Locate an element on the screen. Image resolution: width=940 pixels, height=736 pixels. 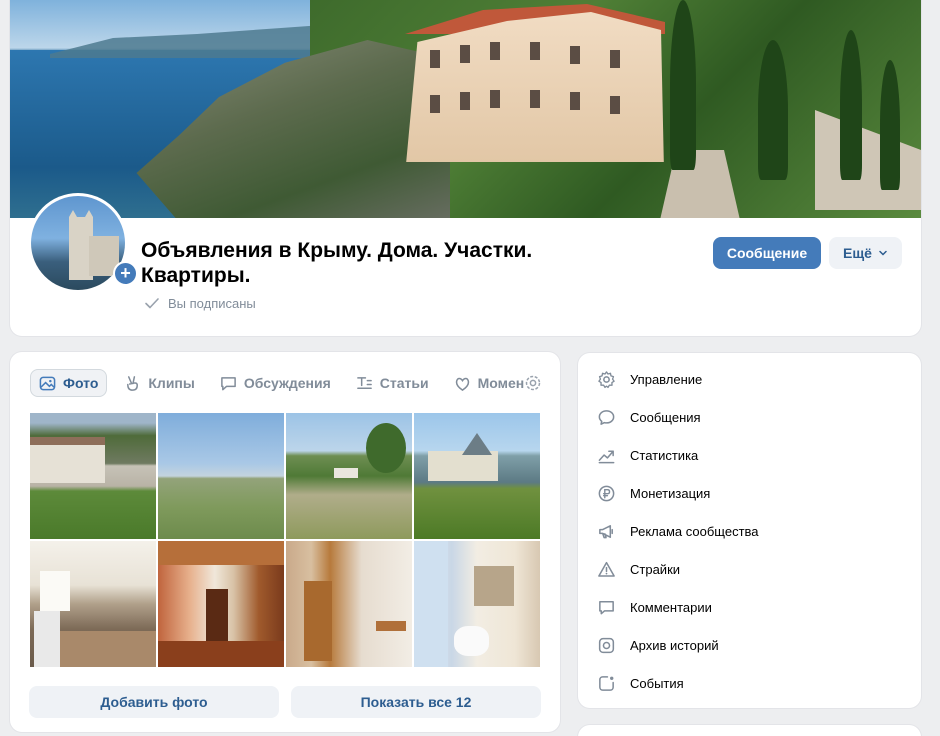
menu-item-label: Сообщения is located at coordinates (665, 417).